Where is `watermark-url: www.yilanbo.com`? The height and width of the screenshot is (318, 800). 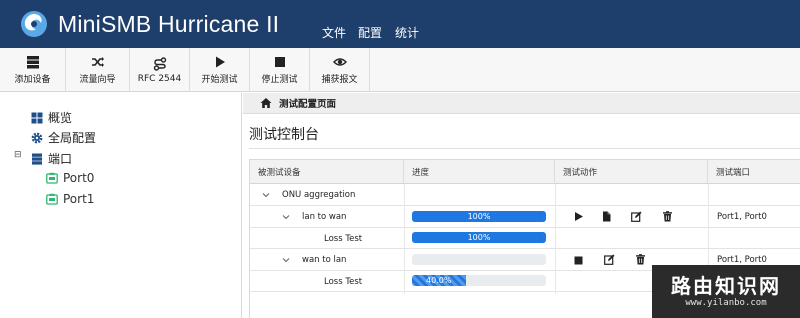
watermark-url: www.yilanbo.com is located at coordinates (726, 303).